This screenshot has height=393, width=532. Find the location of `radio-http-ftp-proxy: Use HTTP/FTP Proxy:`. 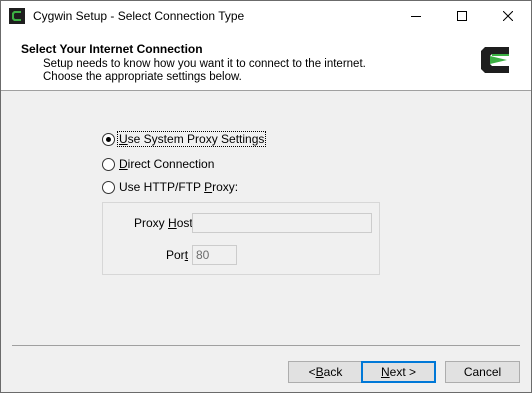

radio-http-ftp-proxy: Use HTTP/FTP Proxy: is located at coordinates (170, 187).